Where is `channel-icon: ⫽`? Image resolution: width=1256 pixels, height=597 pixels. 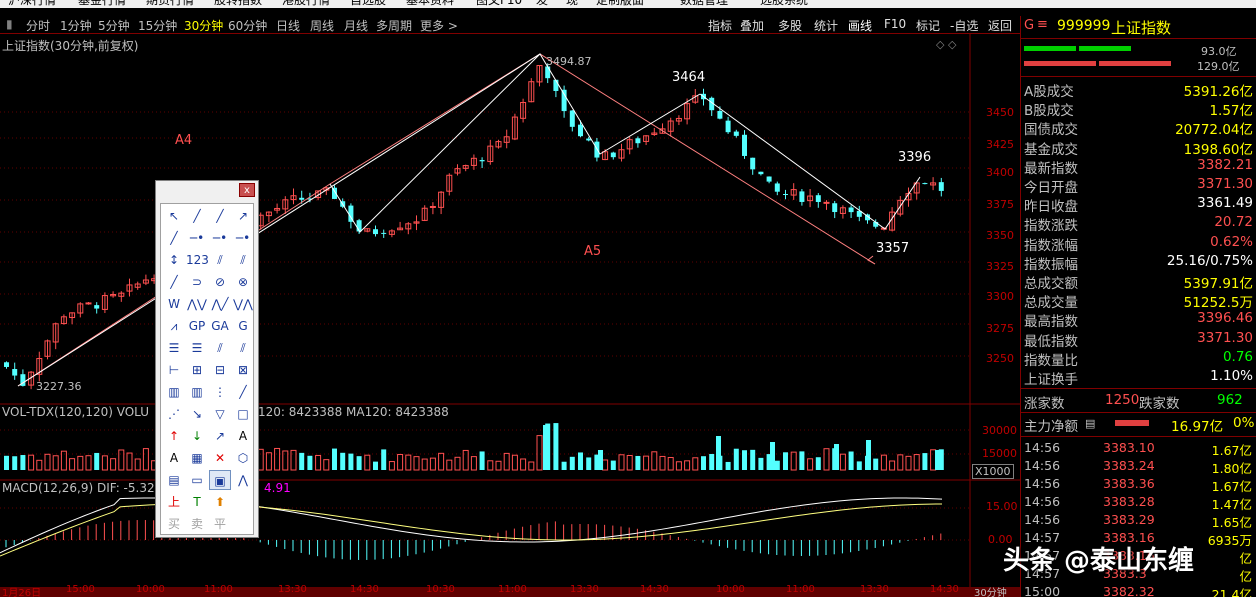 channel-icon: ⫽ is located at coordinates (243, 260).